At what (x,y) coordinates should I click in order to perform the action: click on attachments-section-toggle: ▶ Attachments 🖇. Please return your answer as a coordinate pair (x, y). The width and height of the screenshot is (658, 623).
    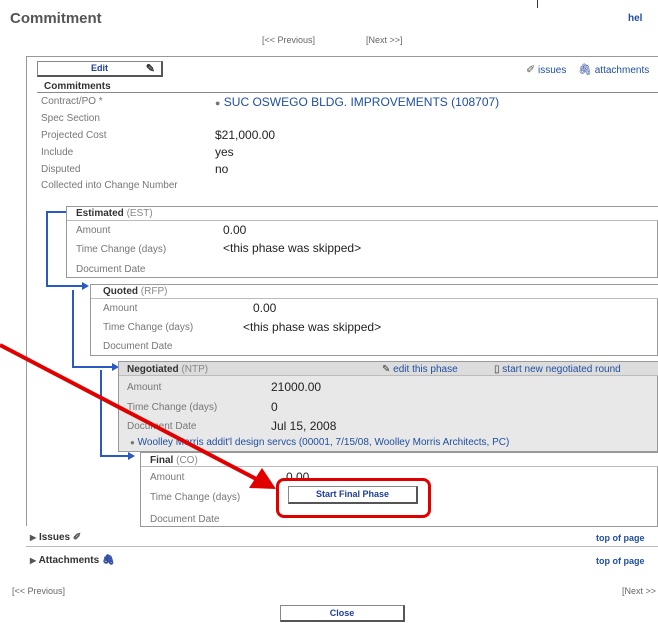
    Looking at the image, I should click on (72, 560).